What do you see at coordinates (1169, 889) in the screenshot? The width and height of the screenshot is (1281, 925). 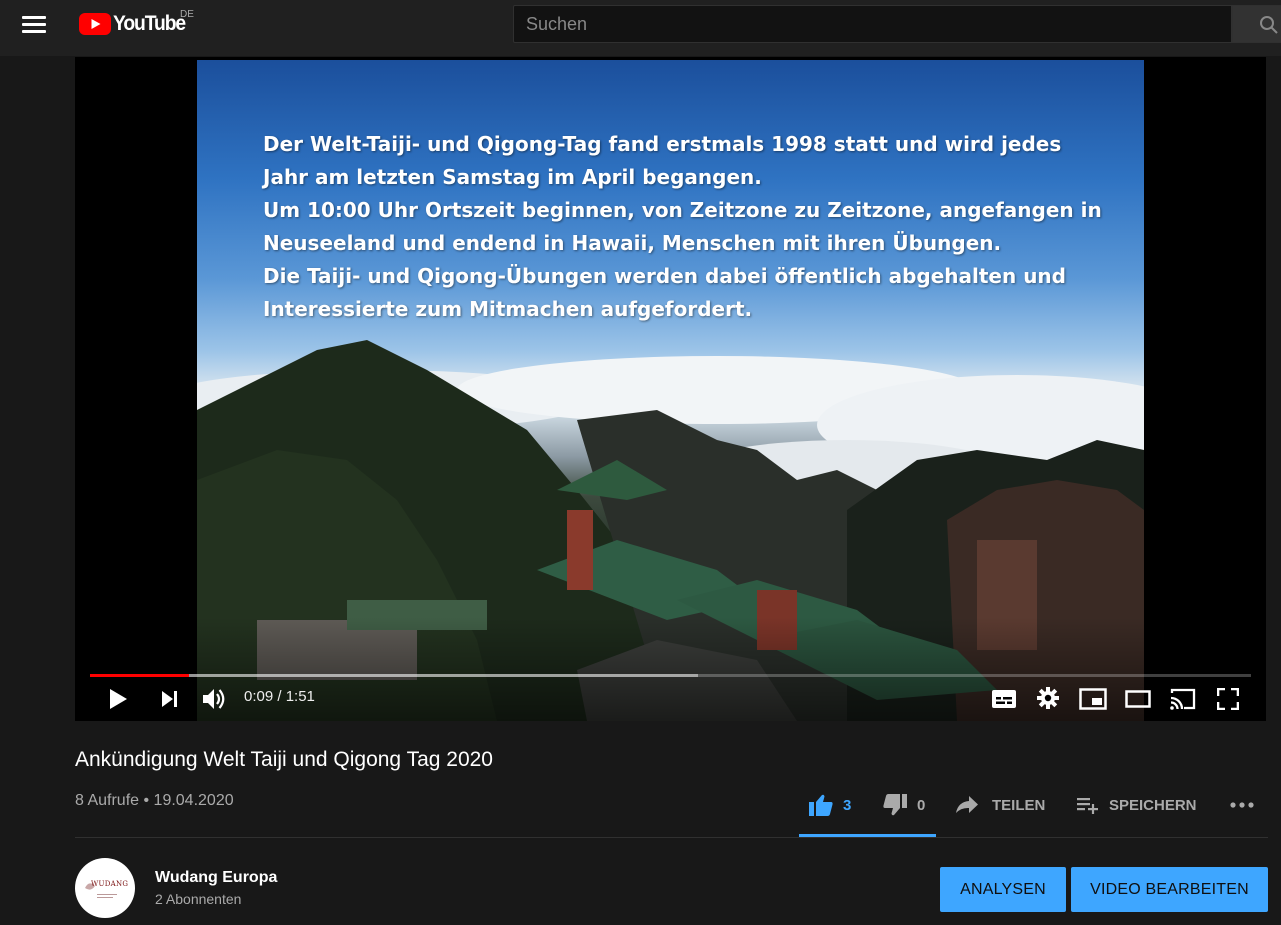 I see `edit-video-button: VIDEO BEARBEITEN` at bounding box center [1169, 889].